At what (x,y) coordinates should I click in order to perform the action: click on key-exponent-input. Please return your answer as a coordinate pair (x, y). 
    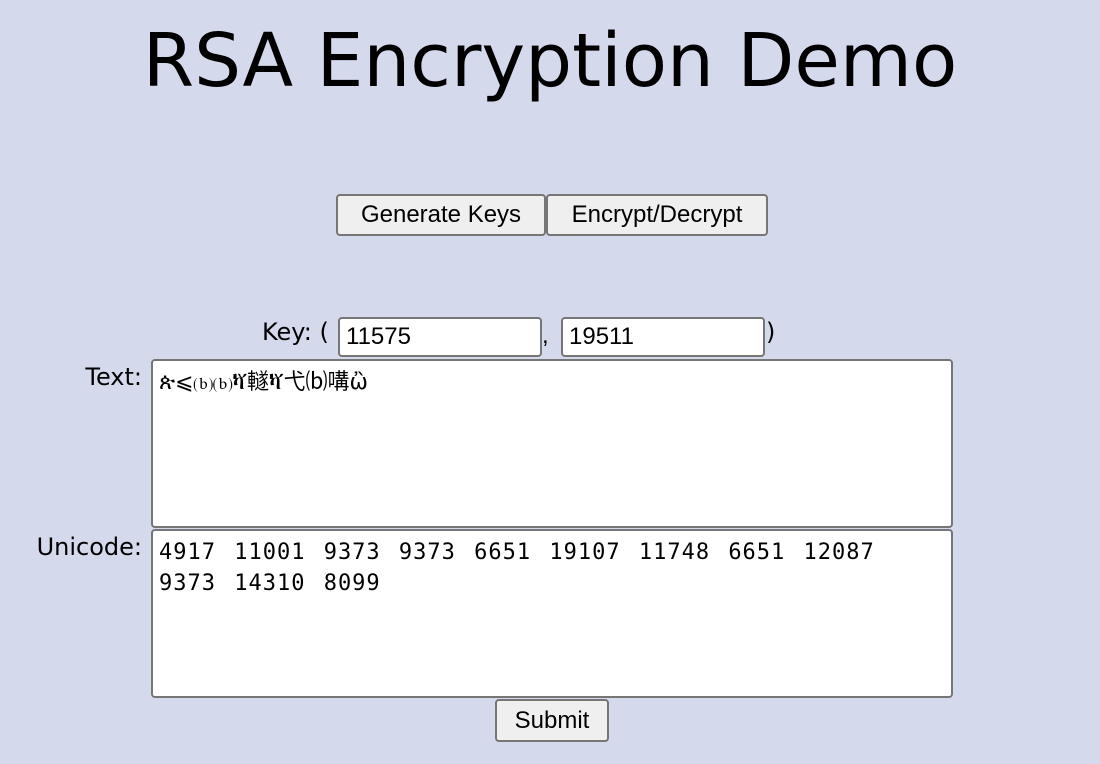
    Looking at the image, I should click on (440, 337).